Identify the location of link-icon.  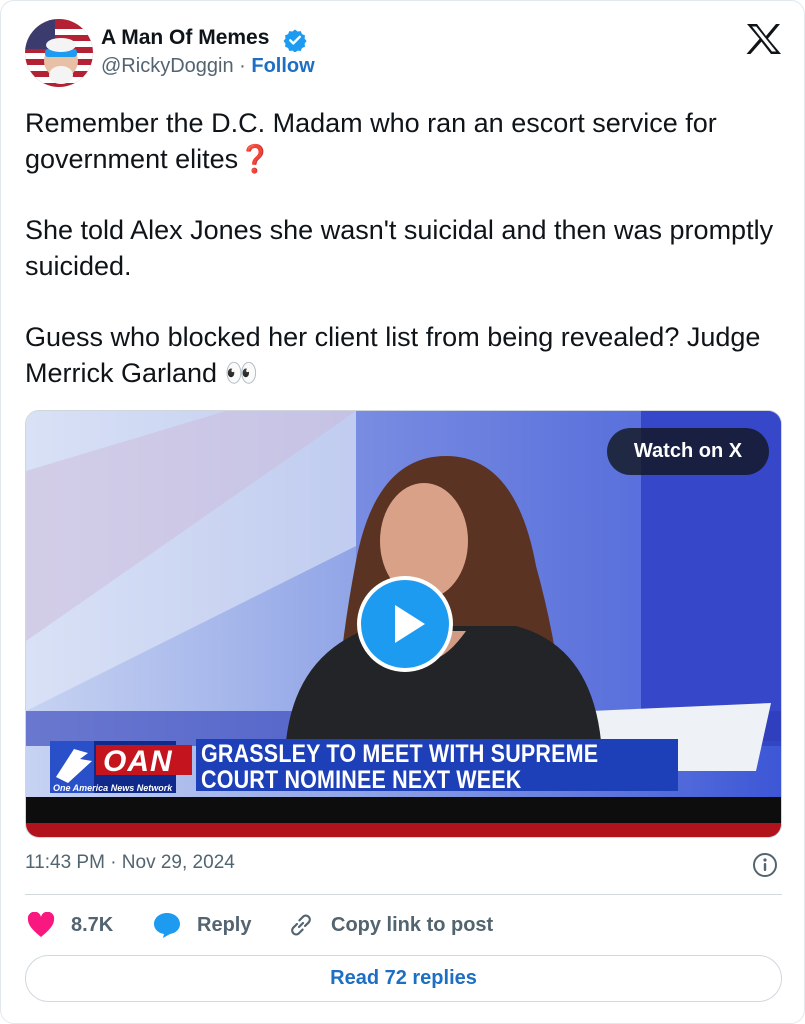
(301, 925).